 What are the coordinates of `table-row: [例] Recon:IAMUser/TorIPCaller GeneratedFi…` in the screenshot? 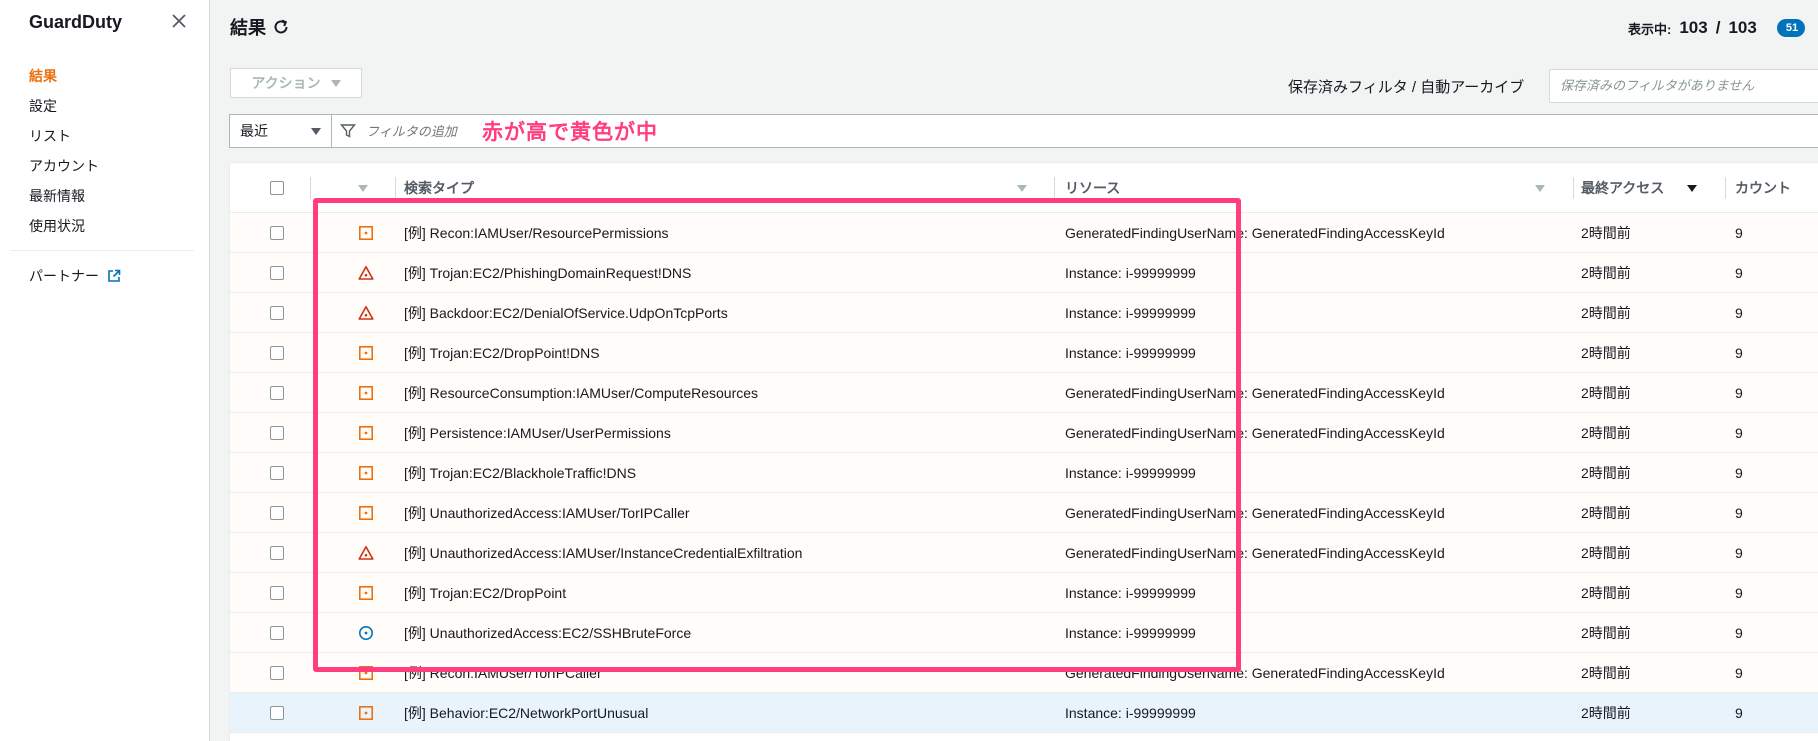 It's located at (1024, 673).